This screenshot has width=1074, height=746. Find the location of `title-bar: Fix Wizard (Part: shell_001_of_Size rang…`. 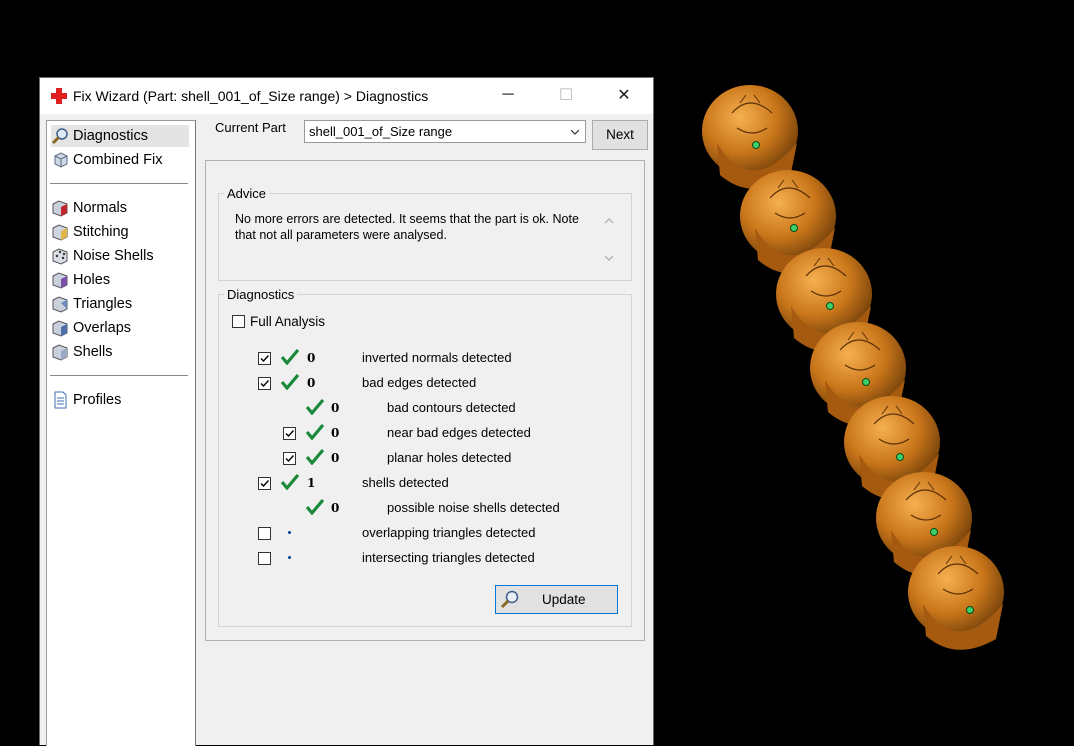

title-bar: Fix Wizard (Part: shell_001_of_Size rang… is located at coordinates (346, 96).